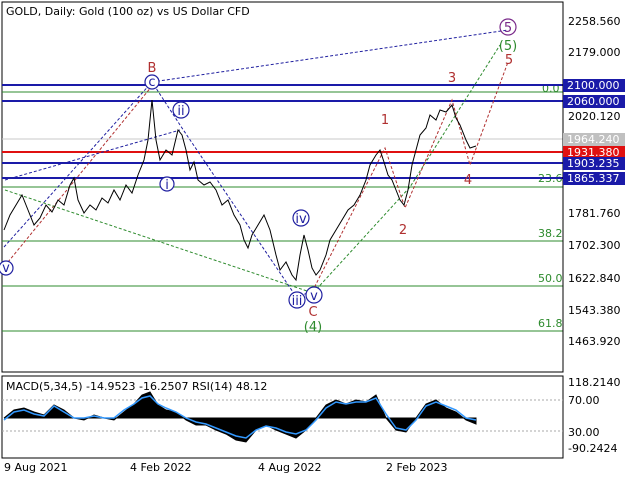  Describe the element at coordinates (593, 163) in the screenshot. I see `level-box-1903-label: 1903.235` at that location.